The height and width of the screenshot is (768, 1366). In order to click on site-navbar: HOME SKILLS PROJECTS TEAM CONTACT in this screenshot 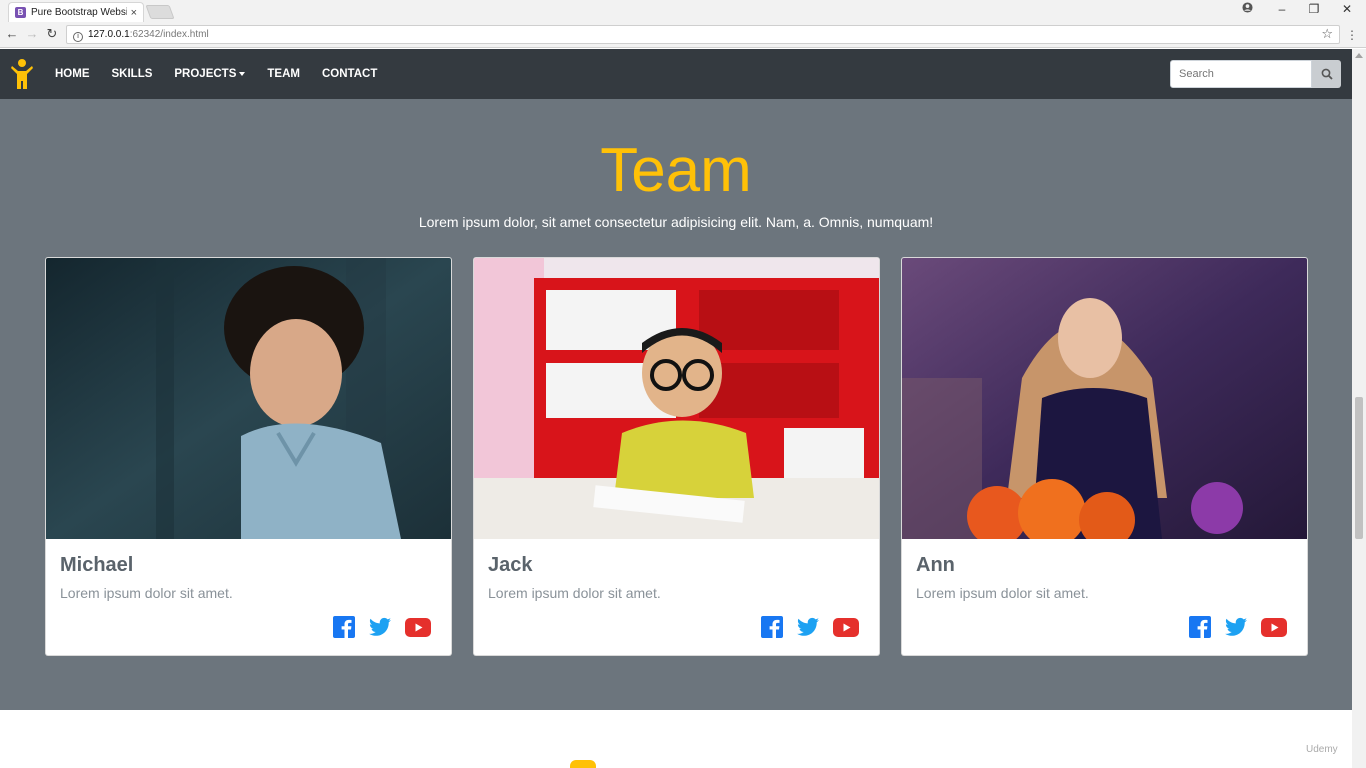, I will do `click(676, 74)`.